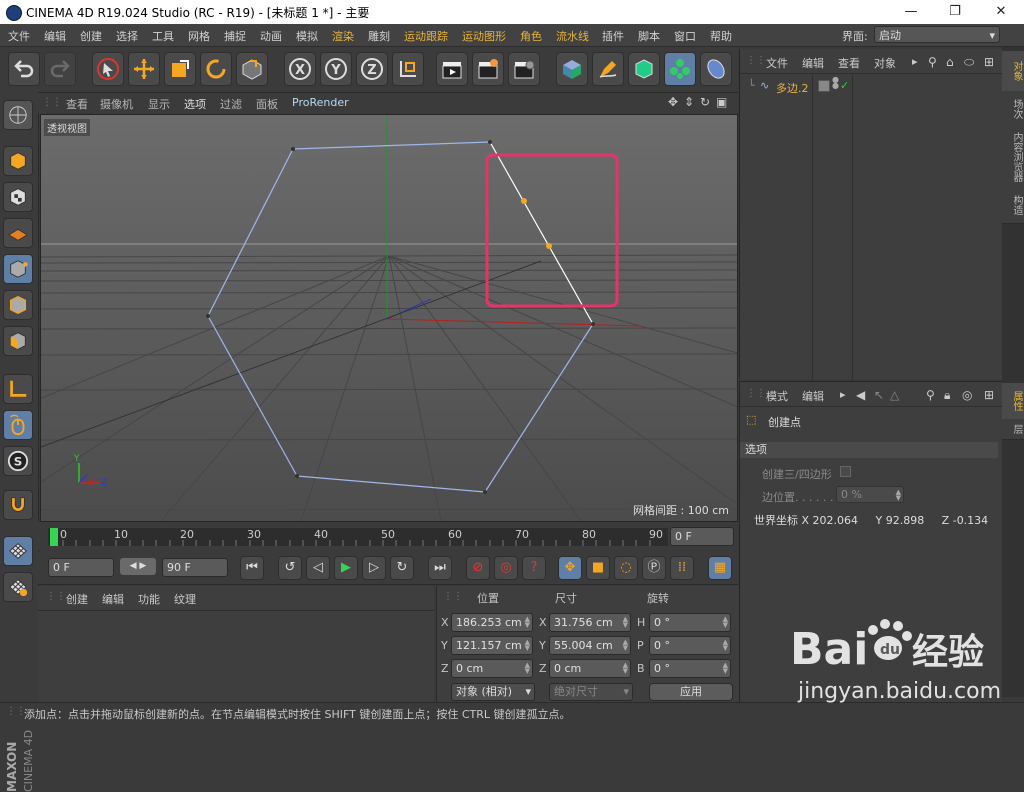 This screenshot has height=792, width=1024. Describe the element at coordinates (127, 36) in the screenshot. I see `menu-select: 选择` at that location.